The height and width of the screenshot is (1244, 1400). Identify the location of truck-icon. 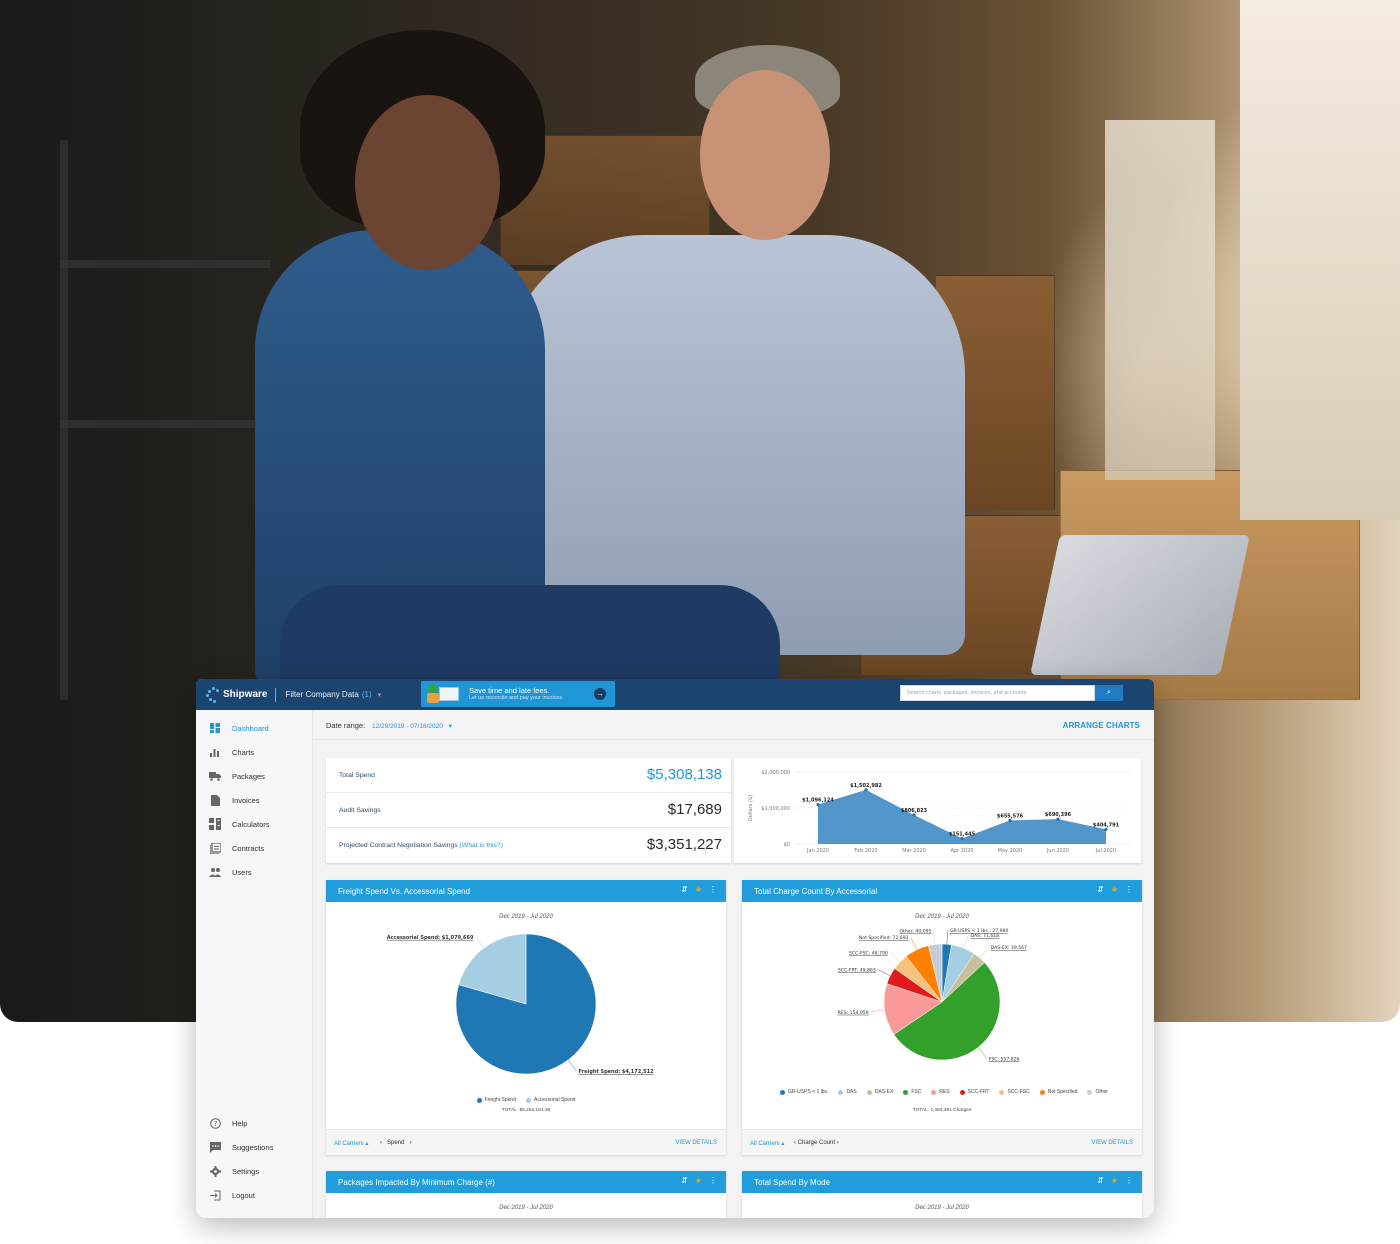
(215, 776).